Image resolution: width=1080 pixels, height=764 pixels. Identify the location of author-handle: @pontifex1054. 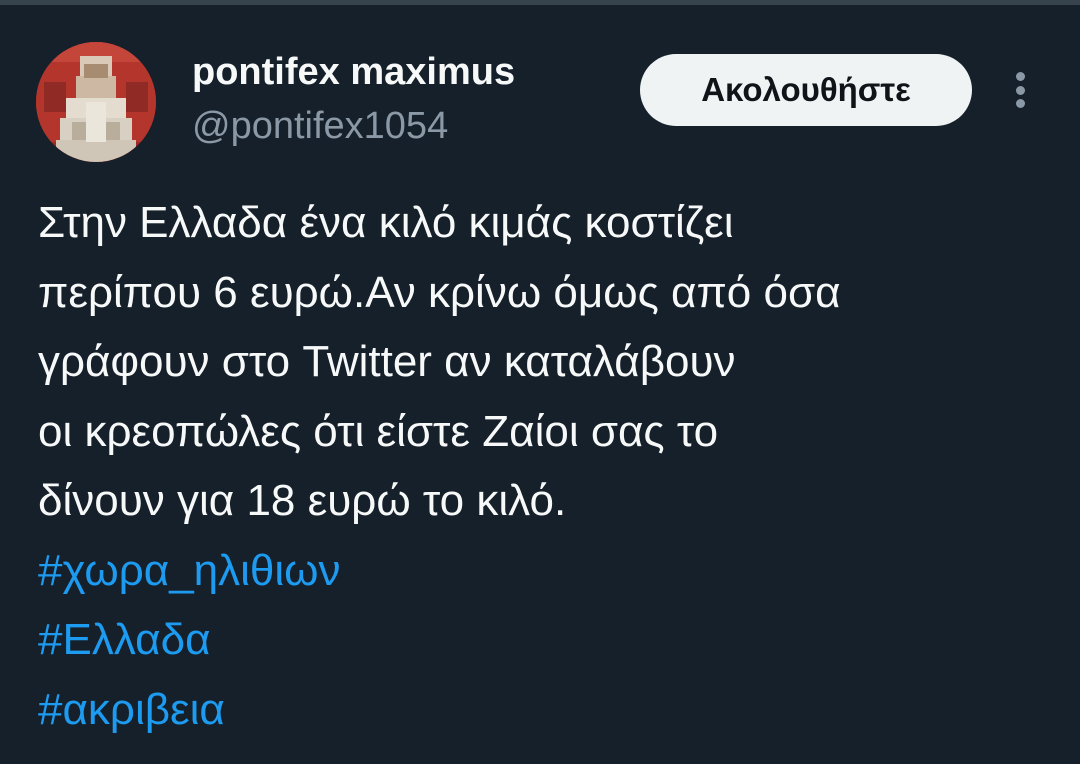
(320, 126).